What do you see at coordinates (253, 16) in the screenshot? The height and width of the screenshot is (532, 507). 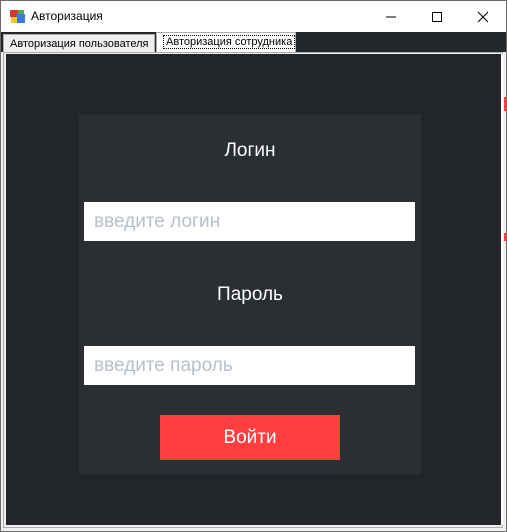 I see `title-bar: Авторизация` at bounding box center [253, 16].